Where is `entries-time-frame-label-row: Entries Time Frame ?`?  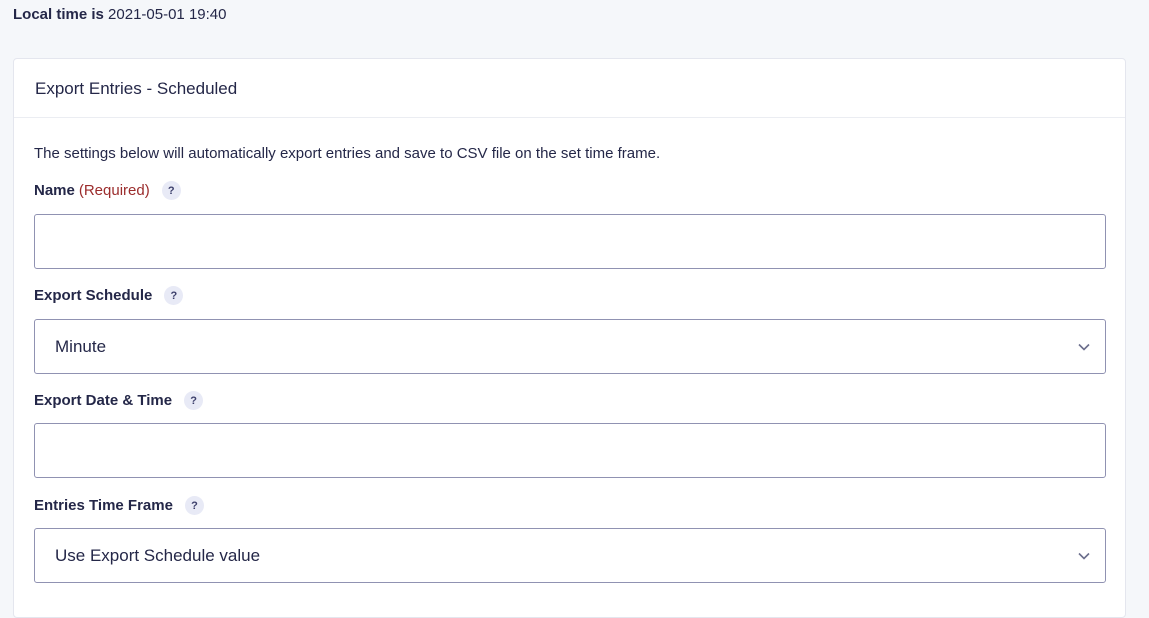
entries-time-frame-label-row: Entries Time Frame ? is located at coordinates (119, 505).